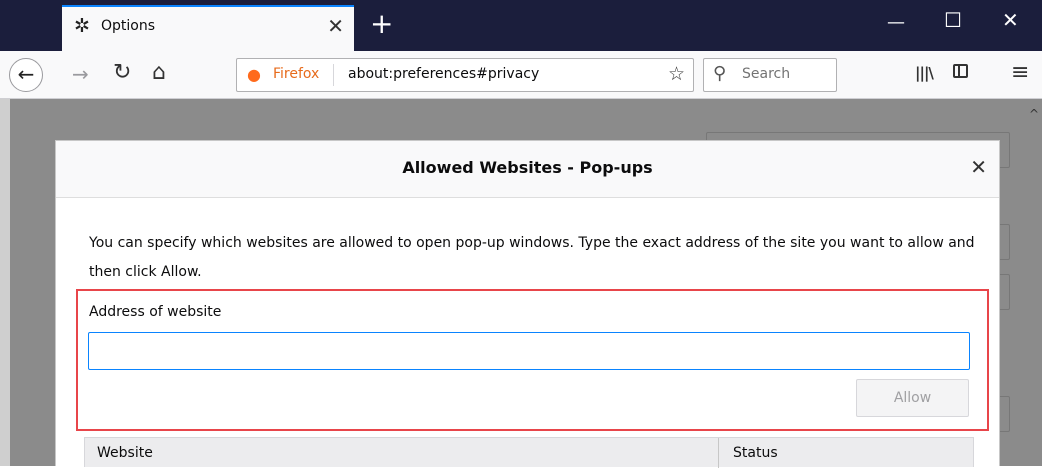 The image size is (1042, 468). What do you see at coordinates (82, 26) in the screenshot?
I see `gear-icon: ✲` at bounding box center [82, 26].